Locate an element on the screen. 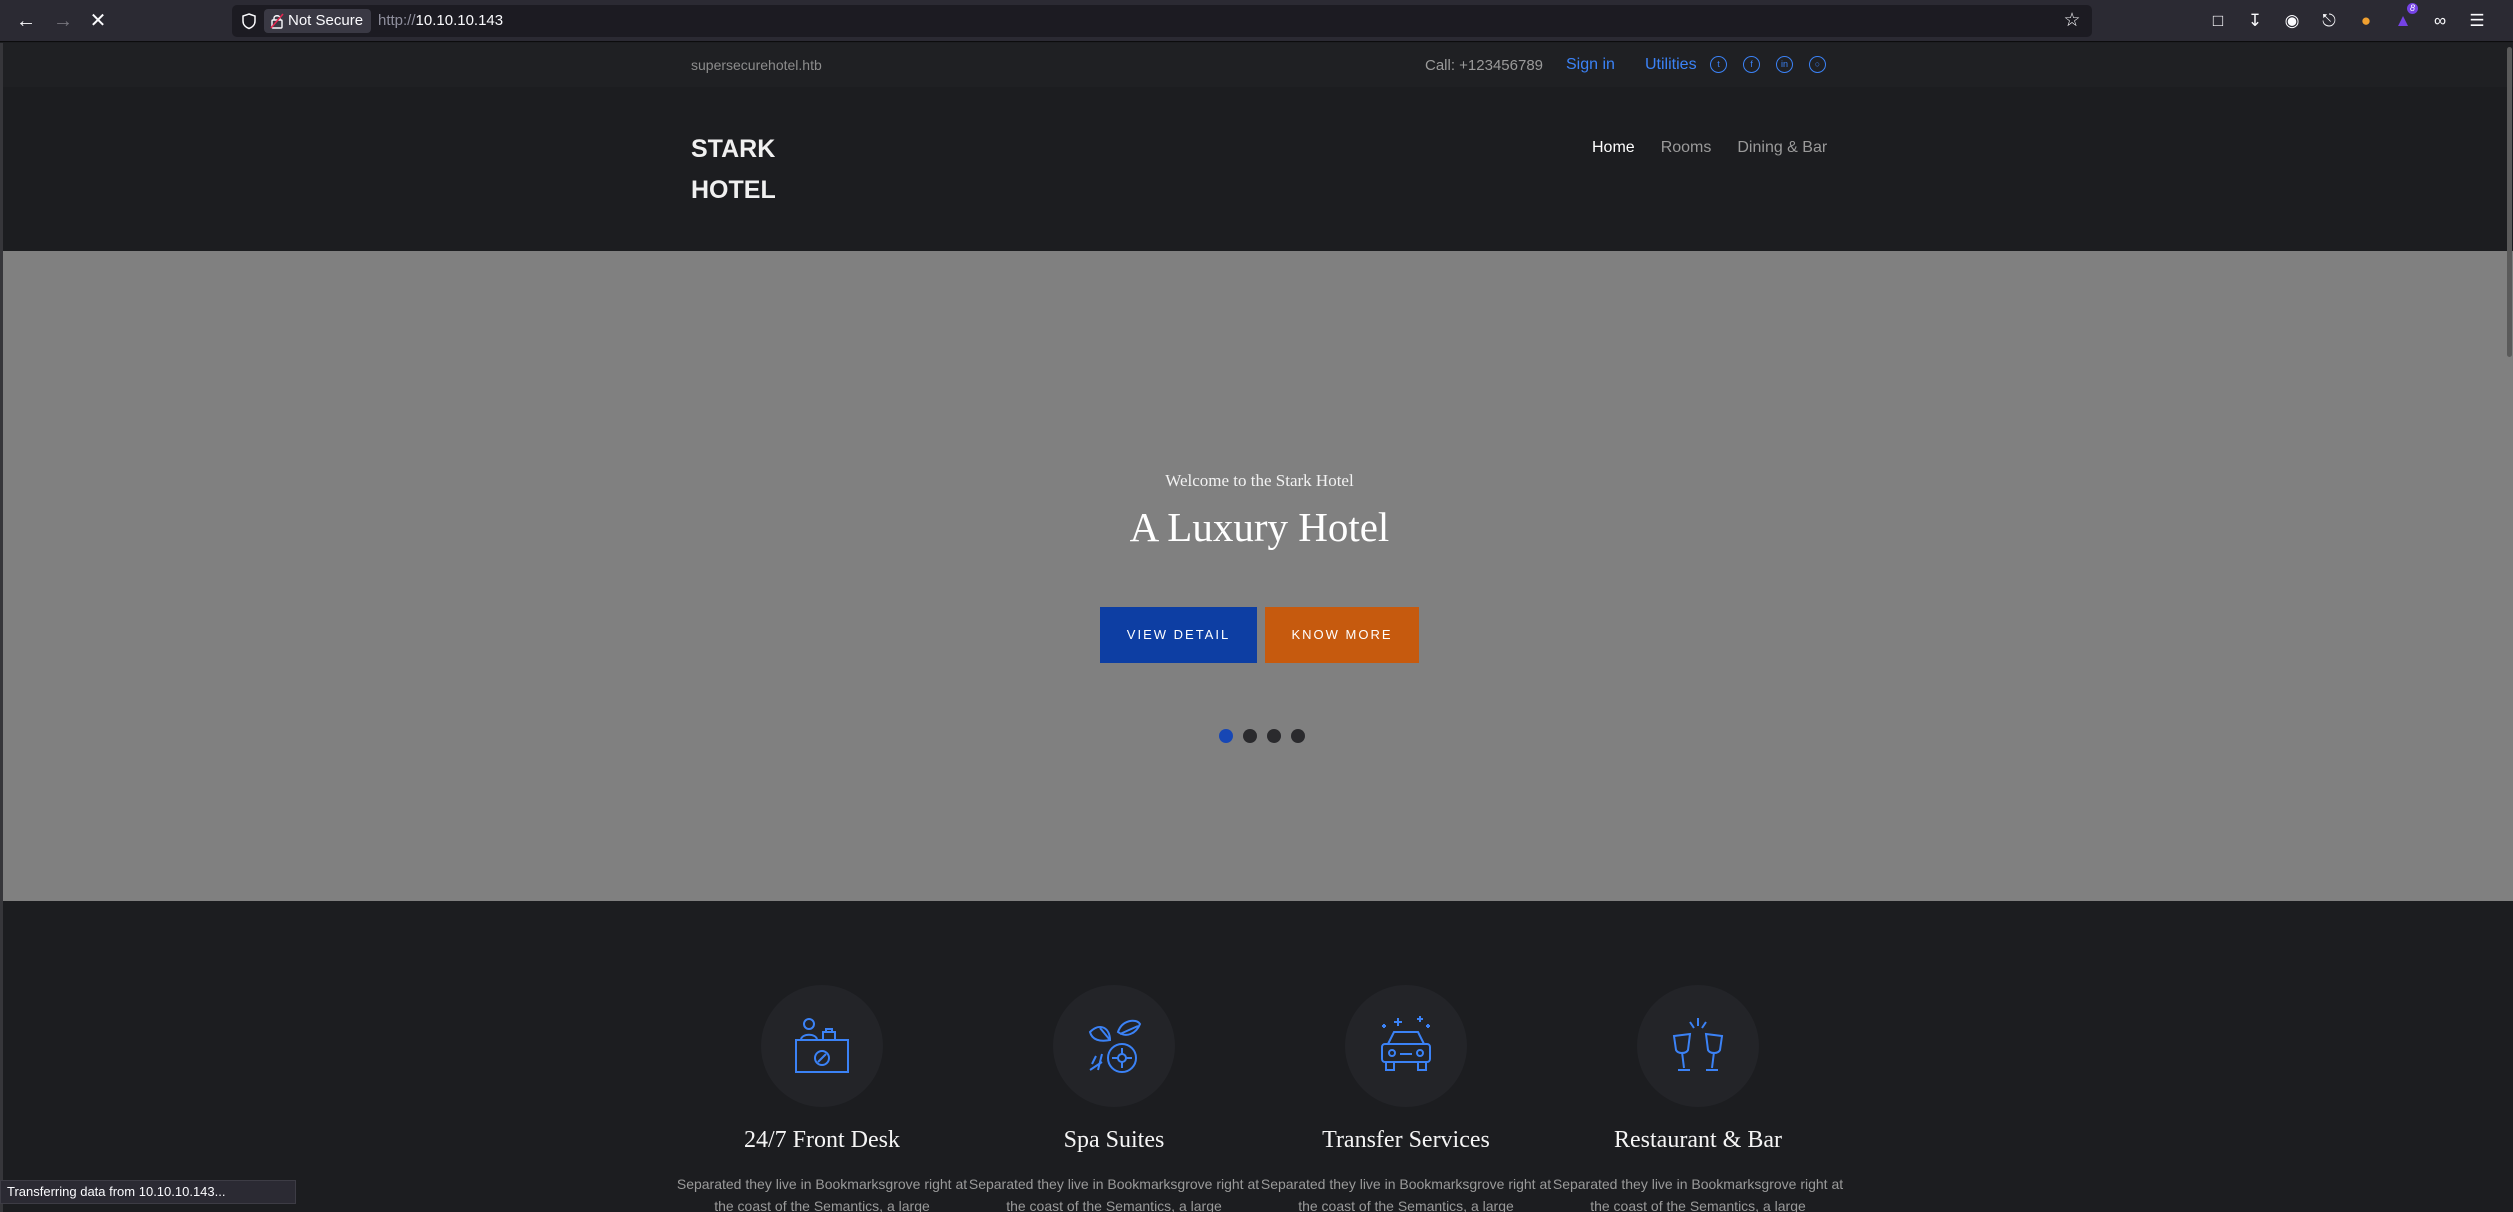 The height and width of the screenshot is (1212, 2513). tracking-shield-icon is located at coordinates (249, 21).